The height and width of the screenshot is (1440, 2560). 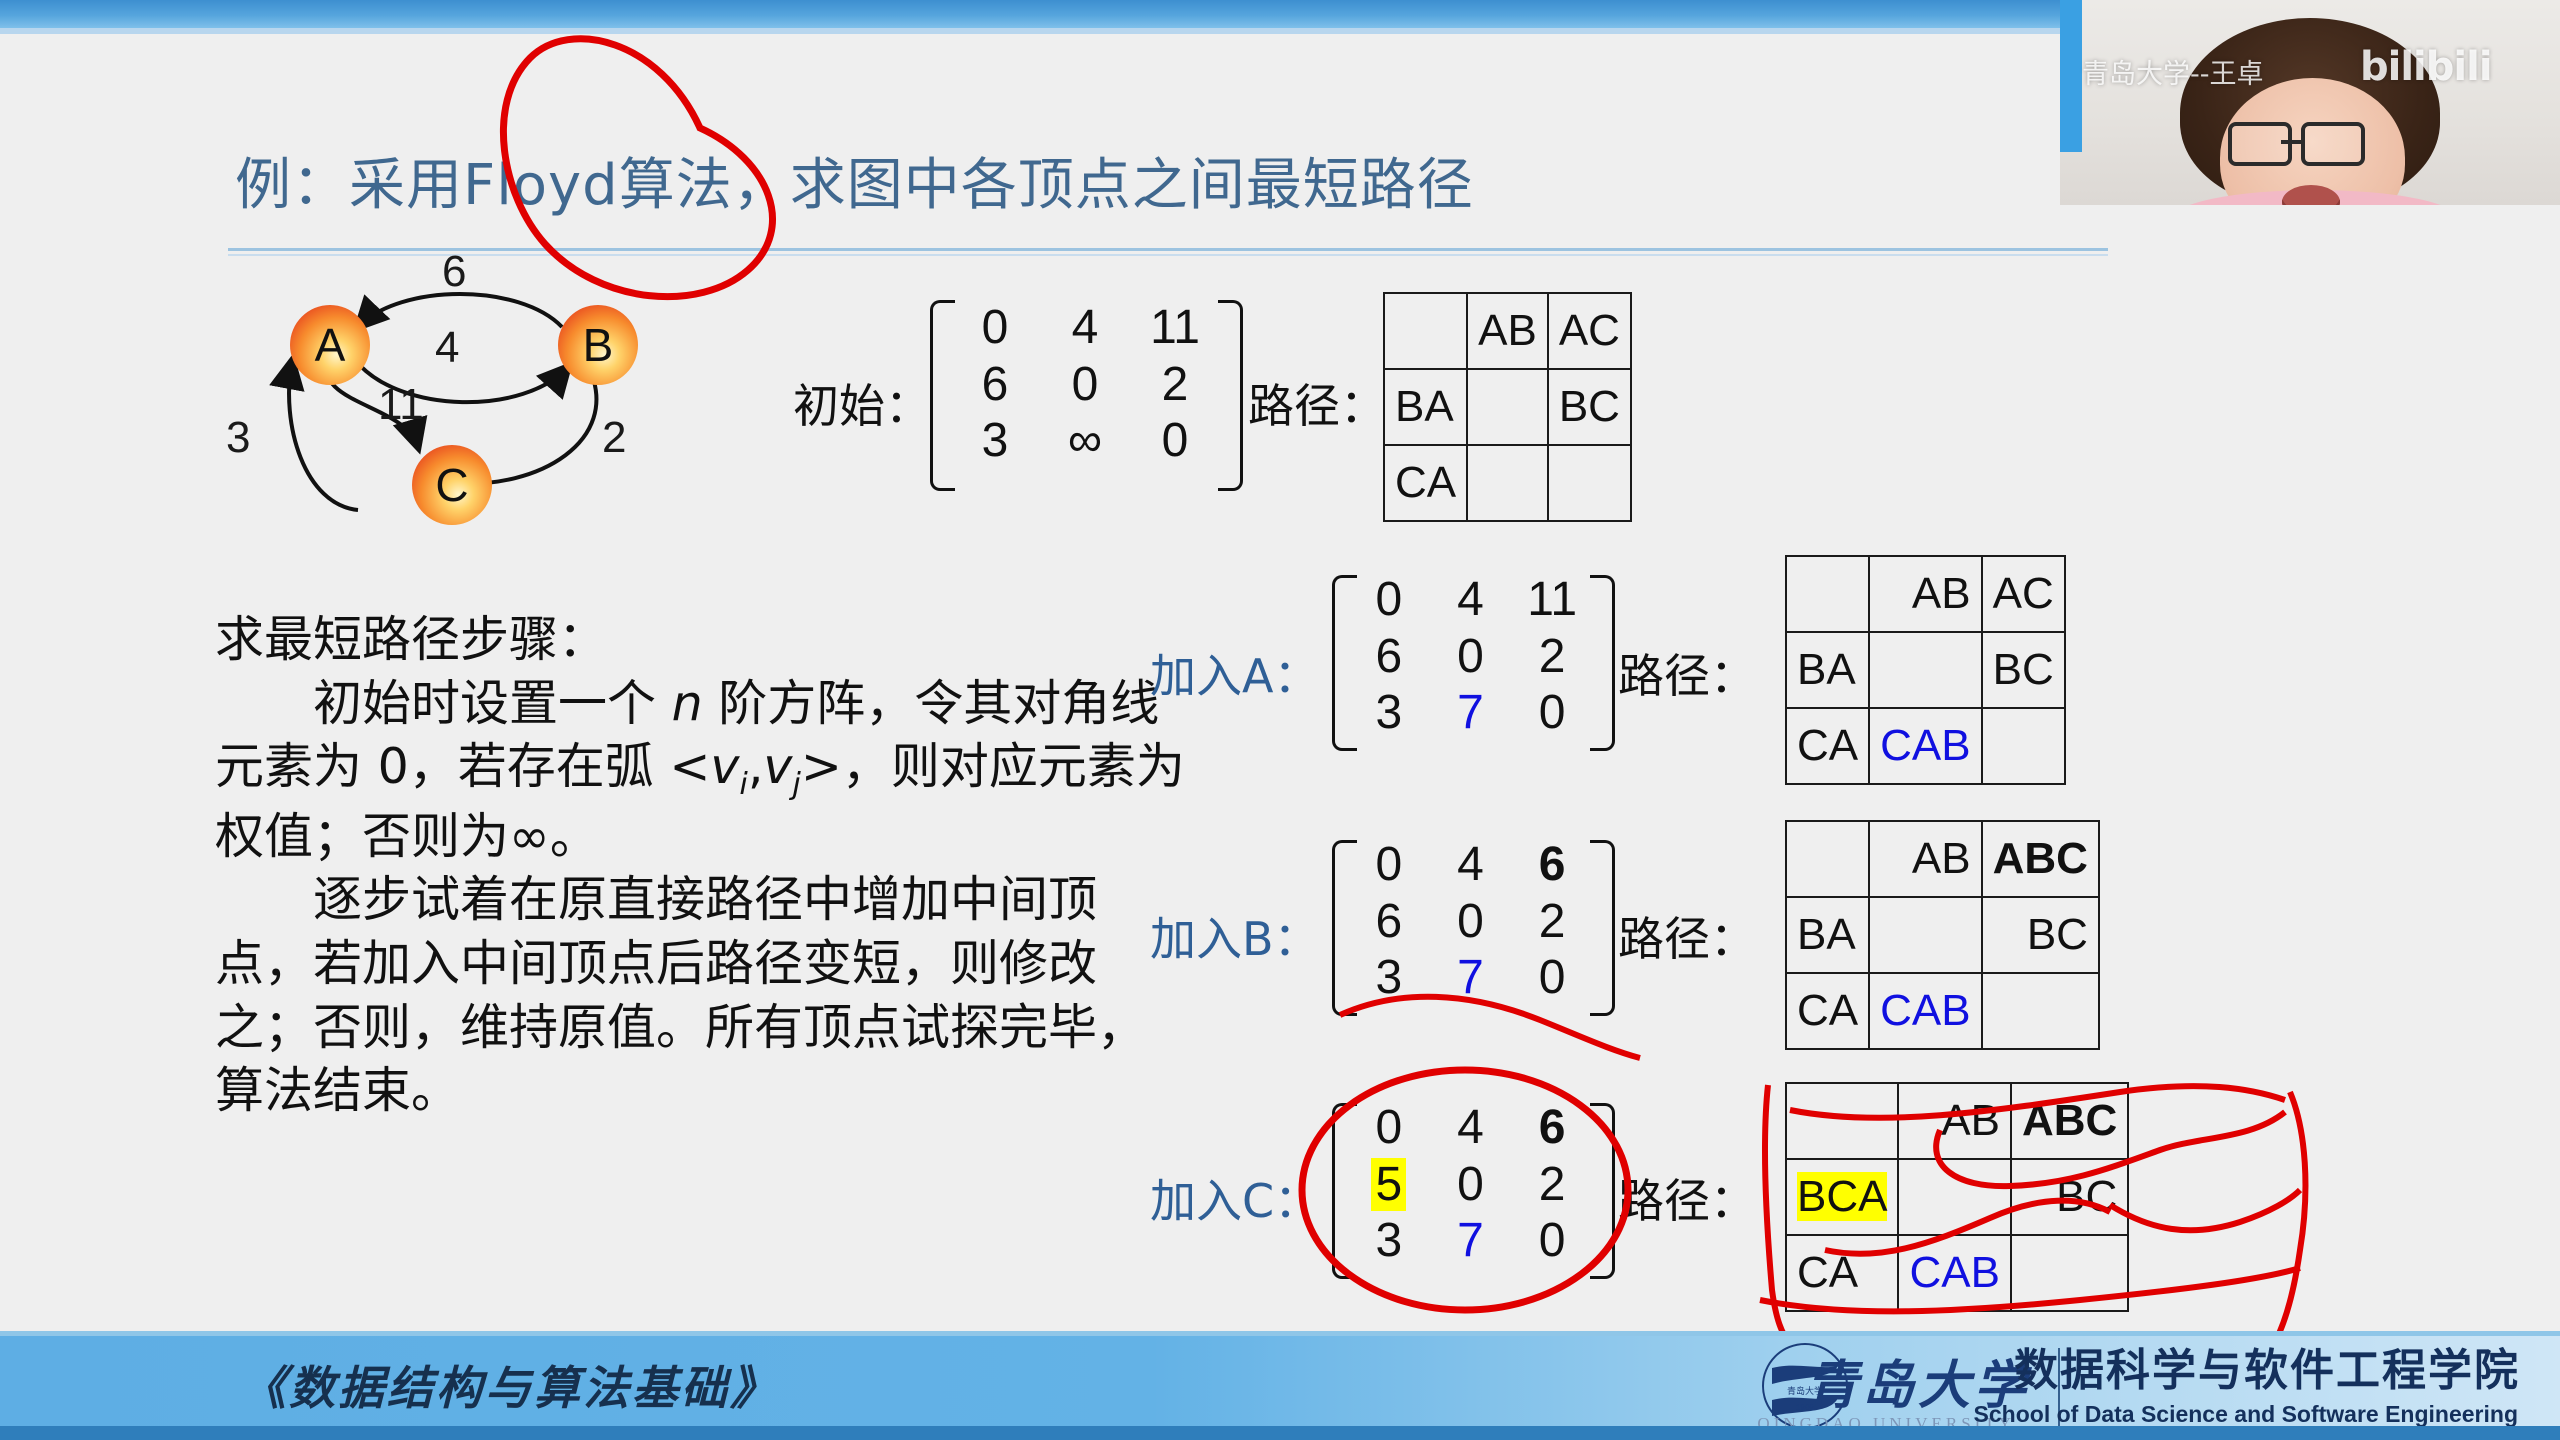 What do you see at coordinates (2333, 144) in the screenshot?
I see `glasses-right-lens-icon` at bounding box center [2333, 144].